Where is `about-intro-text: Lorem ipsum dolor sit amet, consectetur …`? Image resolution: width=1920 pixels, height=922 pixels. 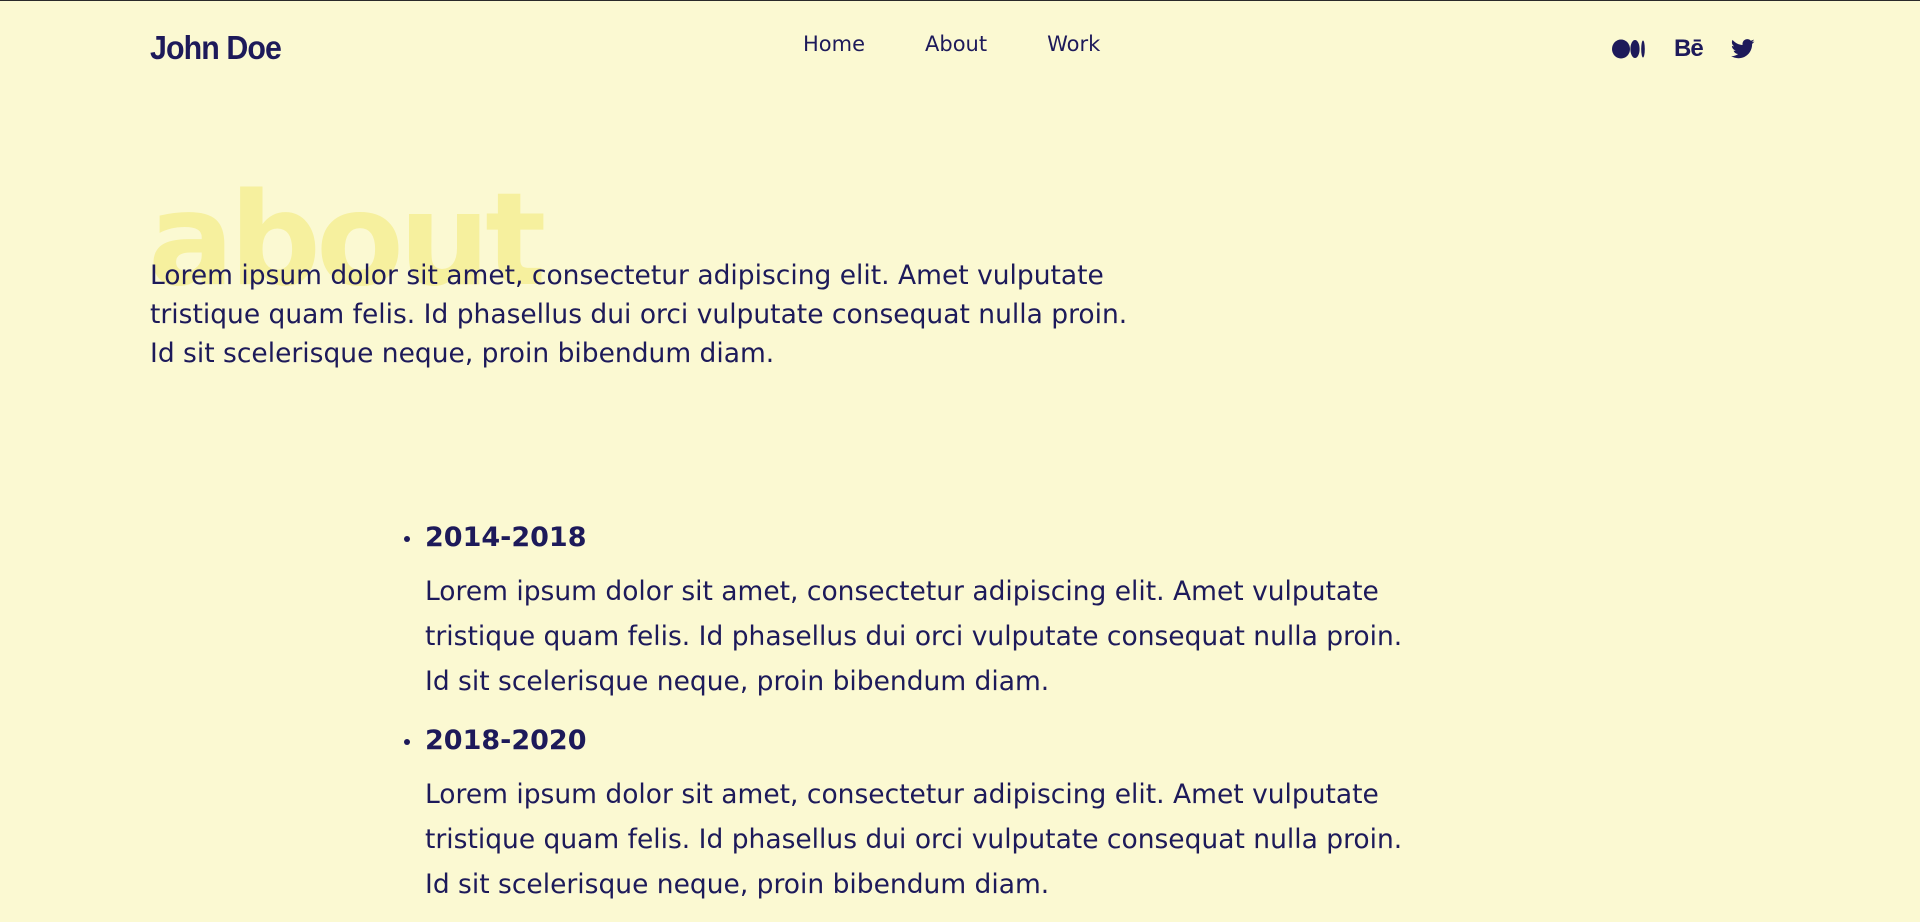 about-intro-text: Lorem ipsum dolor sit amet, consectetur … is located at coordinates (639, 314).